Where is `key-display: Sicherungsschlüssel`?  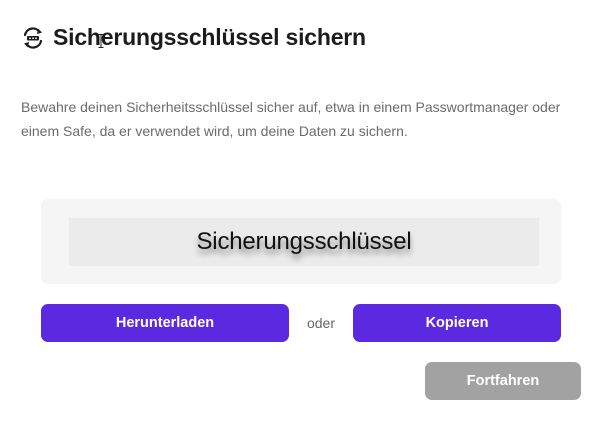
key-display: Sicherungsschlüssel is located at coordinates (304, 242).